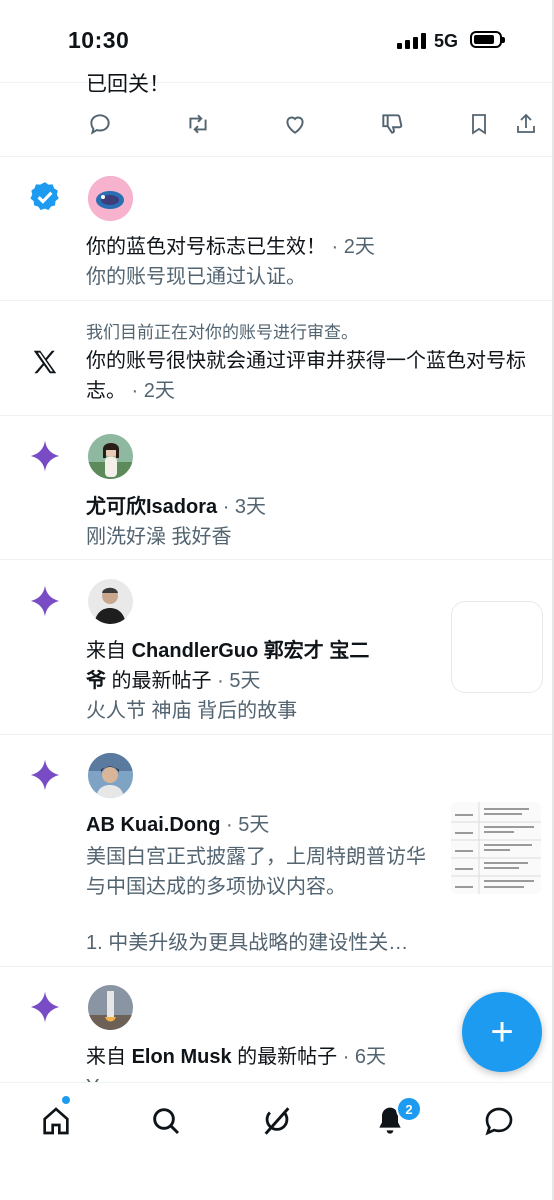  Describe the element at coordinates (479, 124) in the screenshot. I see `bookmark-icon` at that location.